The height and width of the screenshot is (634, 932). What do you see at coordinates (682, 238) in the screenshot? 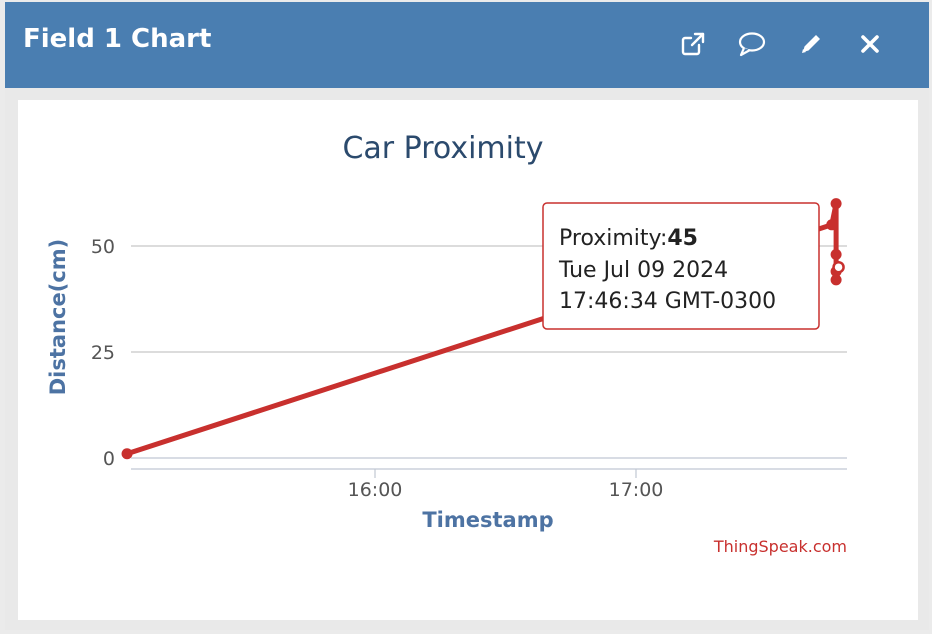
I see `tooltip-value: 45` at bounding box center [682, 238].